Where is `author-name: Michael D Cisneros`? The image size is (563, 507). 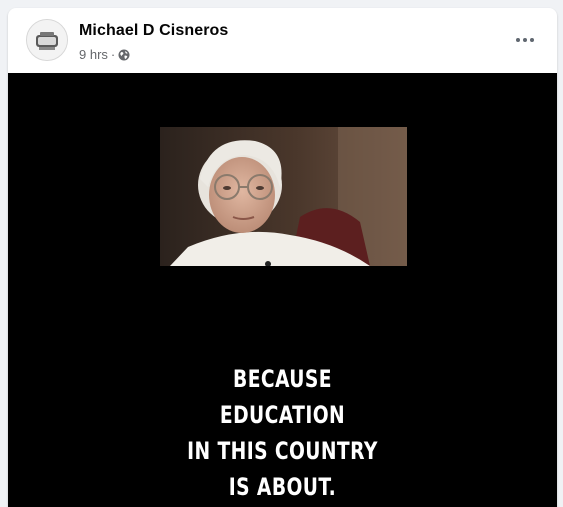
author-name: Michael D Cisneros is located at coordinates (153, 31).